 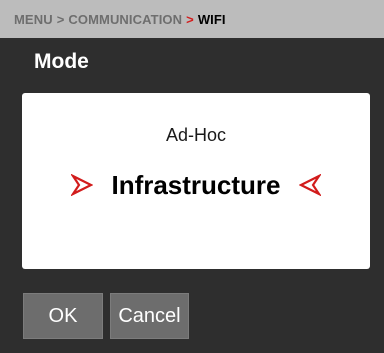 I want to click on selector-arrow-left-icon, so click(x=309, y=185).